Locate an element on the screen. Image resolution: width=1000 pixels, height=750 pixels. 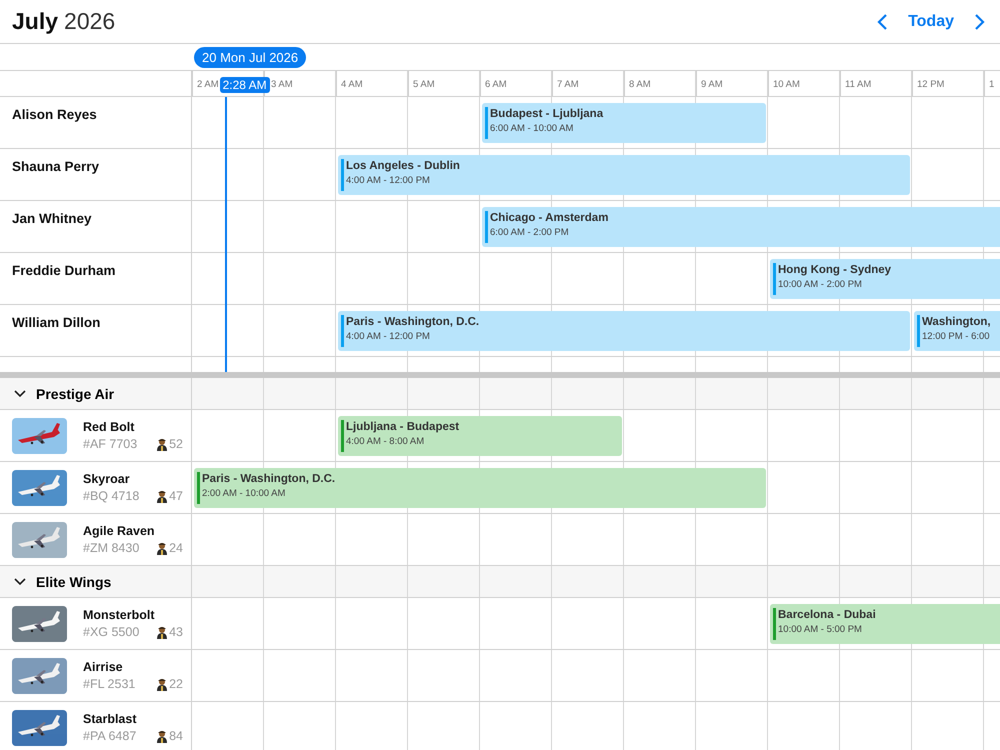
person-name: Freddie Durham is located at coordinates (64, 271).